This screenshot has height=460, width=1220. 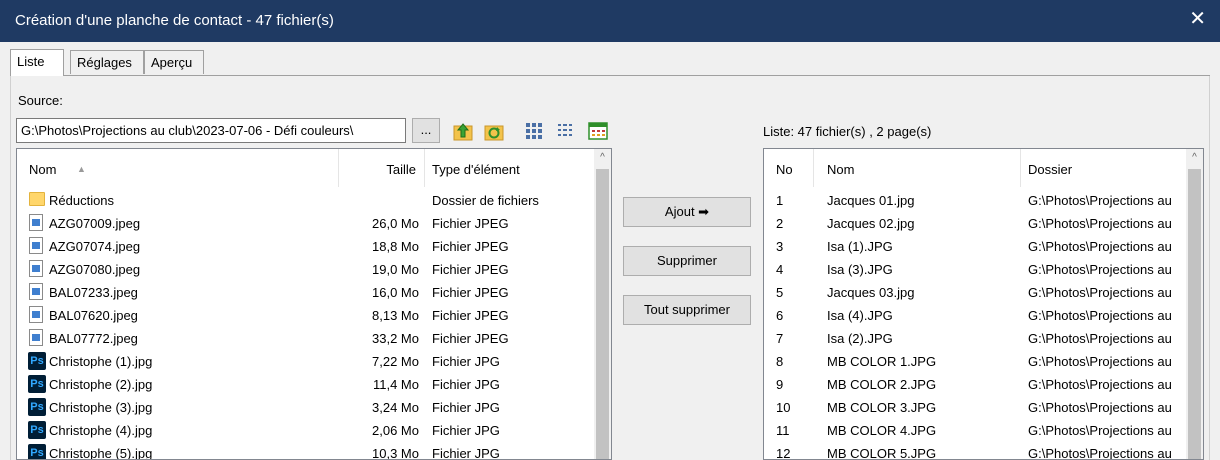 I want to click on list-item: BAL07772.jpeg 33,2 Mo Fichier JPEG, so click(x=306, y=338).